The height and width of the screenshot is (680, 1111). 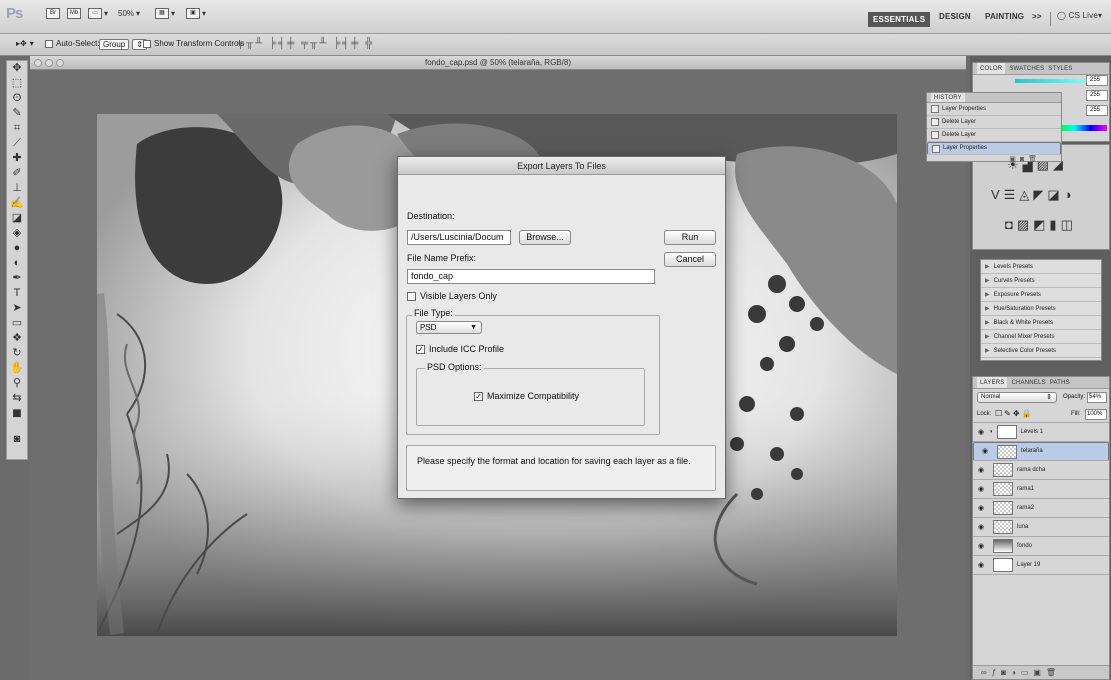 What do you see at coordinates (17, 263) in the screenshot?
I see `dodge-tool-icon: ◐` at bounding box center [17, 263].